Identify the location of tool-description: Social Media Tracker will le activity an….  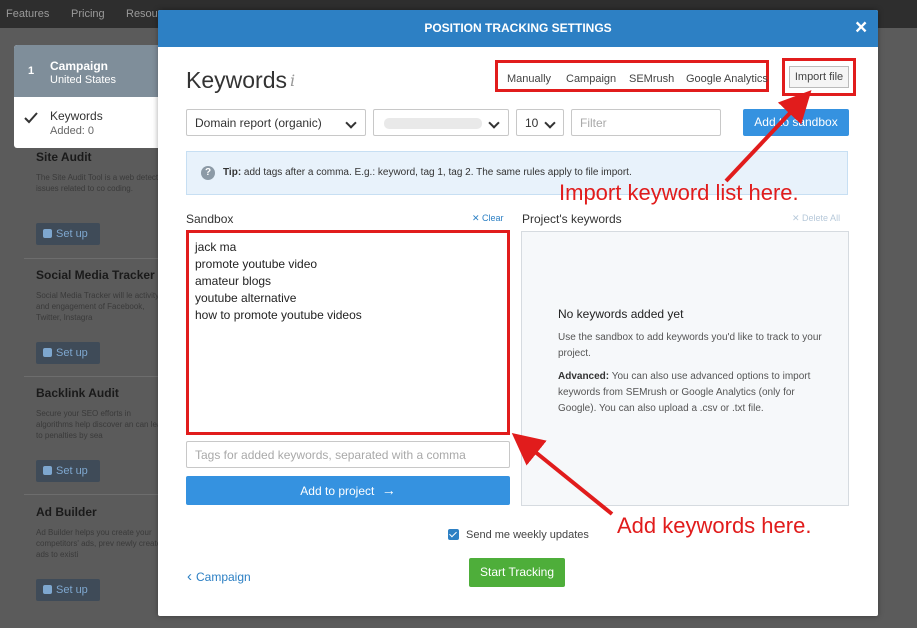
(98, 306).